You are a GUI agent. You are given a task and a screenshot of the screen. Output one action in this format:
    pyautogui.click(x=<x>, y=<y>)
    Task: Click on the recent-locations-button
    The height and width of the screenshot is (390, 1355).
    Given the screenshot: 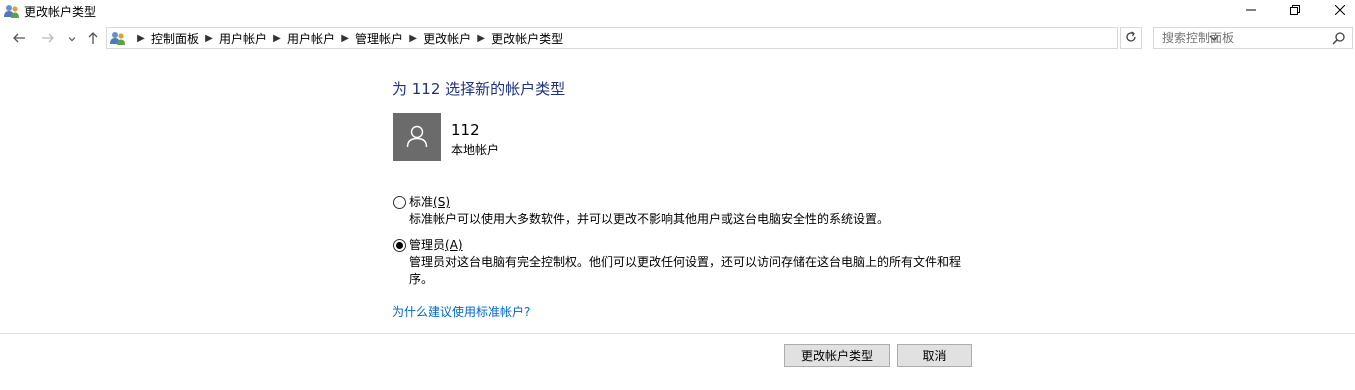 What is the action you would take?
    pyautogui.click(x=72, y=39)
    